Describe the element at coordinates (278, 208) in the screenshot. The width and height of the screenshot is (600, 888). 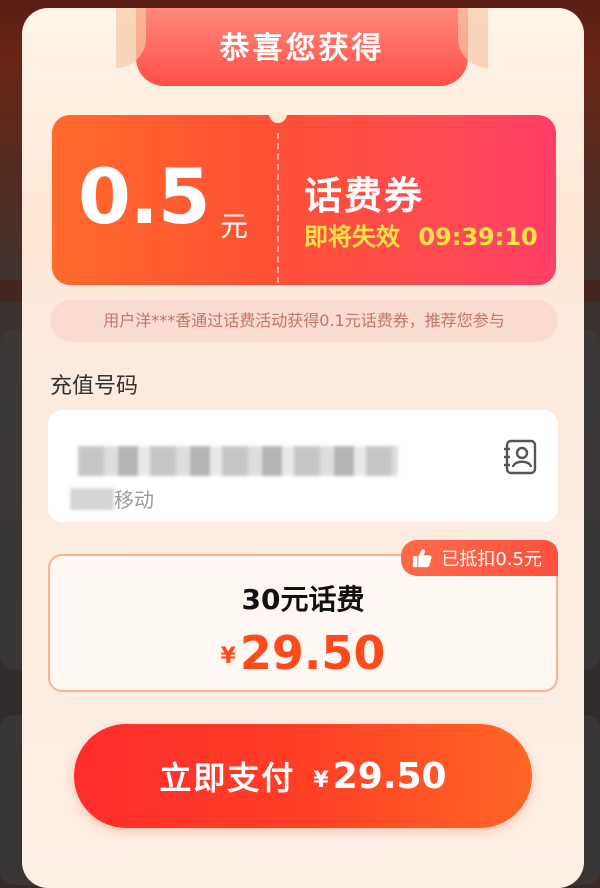
I see `coupon-divider` at that location.